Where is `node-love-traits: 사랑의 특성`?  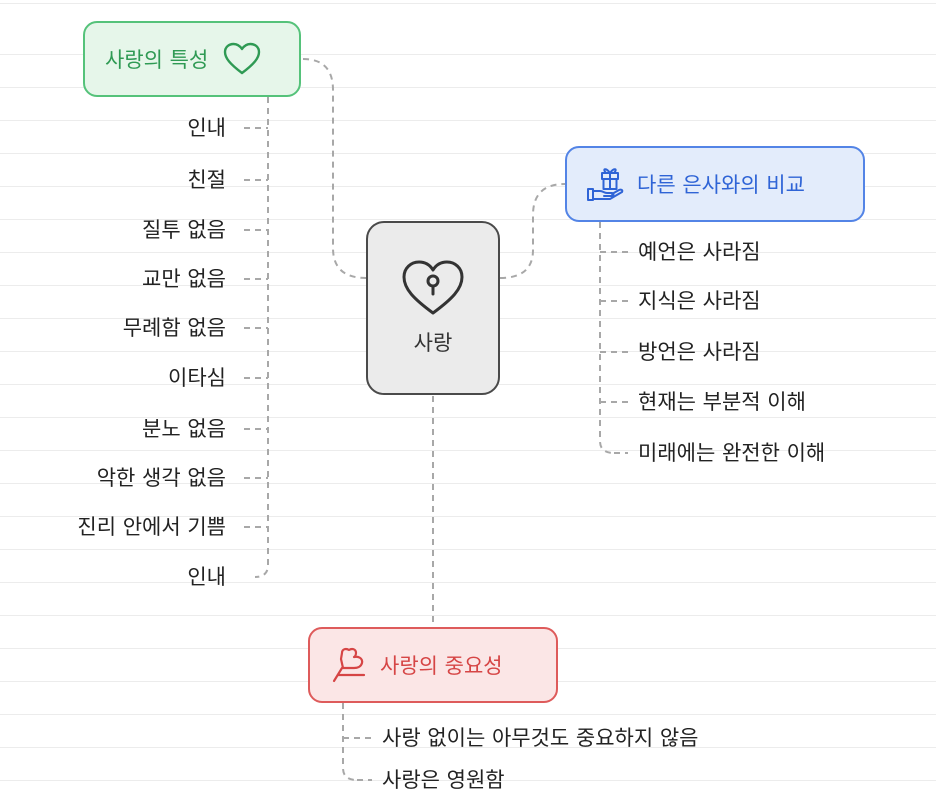
node-love-traits: 사랑의 특성 is located at coordinates (192, 59).